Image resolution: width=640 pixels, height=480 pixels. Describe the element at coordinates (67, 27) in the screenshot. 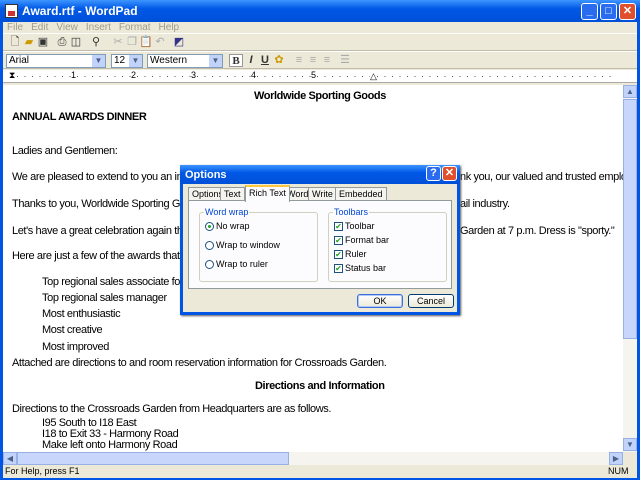

I see `menu-view: View` at that location.